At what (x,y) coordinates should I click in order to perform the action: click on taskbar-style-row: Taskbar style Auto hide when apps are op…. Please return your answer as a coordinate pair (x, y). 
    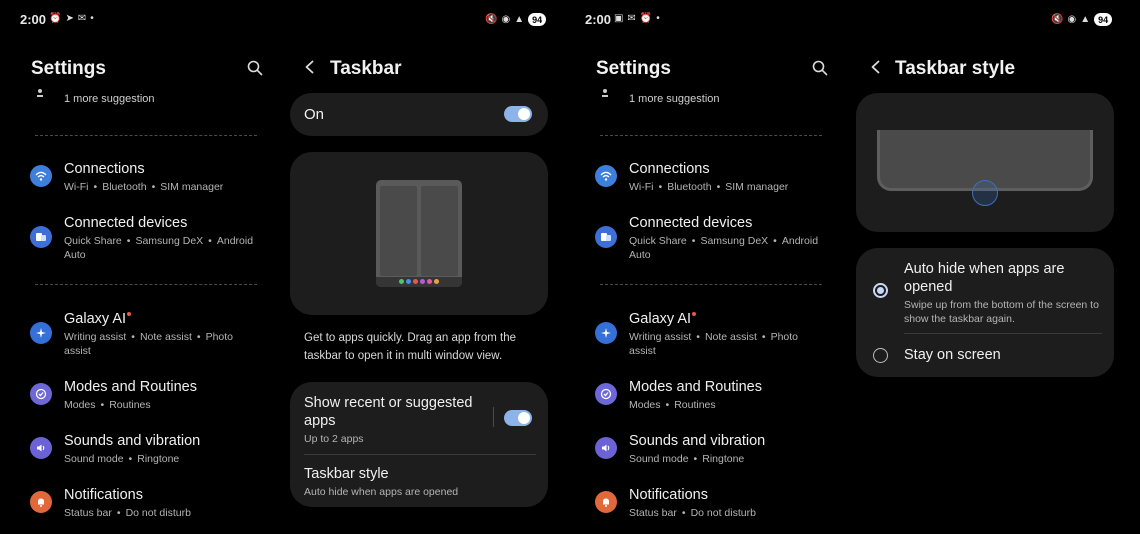
    Looking at the image, I should click on (381, 482).